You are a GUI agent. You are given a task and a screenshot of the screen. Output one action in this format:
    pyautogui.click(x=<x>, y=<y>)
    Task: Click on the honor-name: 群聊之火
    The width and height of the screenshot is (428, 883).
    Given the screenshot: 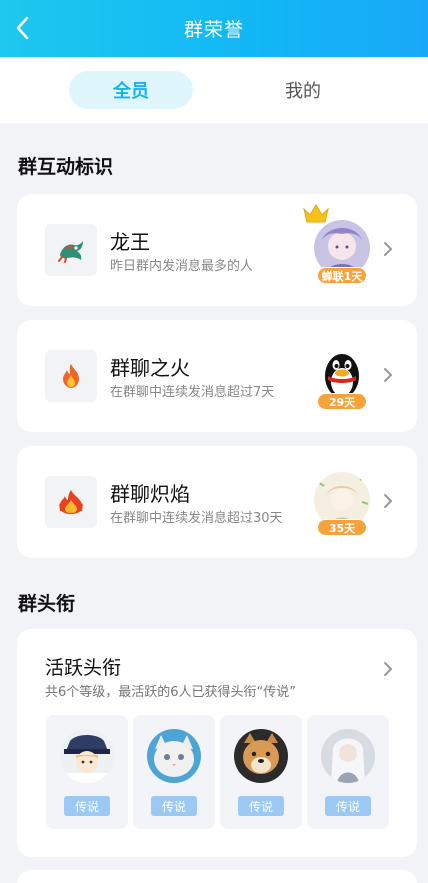 What is the action you would take?
    pyautogui.click(x=150, y=368)
    